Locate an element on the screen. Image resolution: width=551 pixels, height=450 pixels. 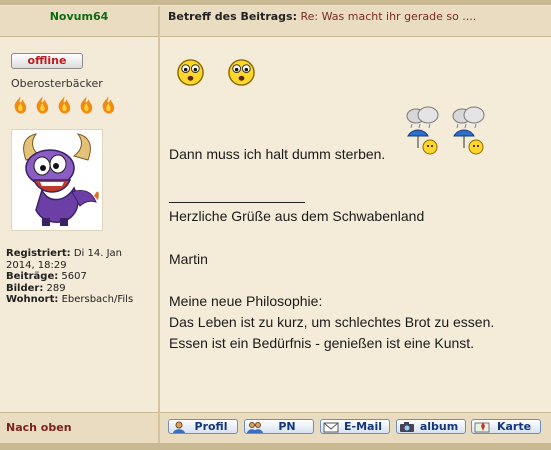
envelope-icon is located at coordinates (331, 427).